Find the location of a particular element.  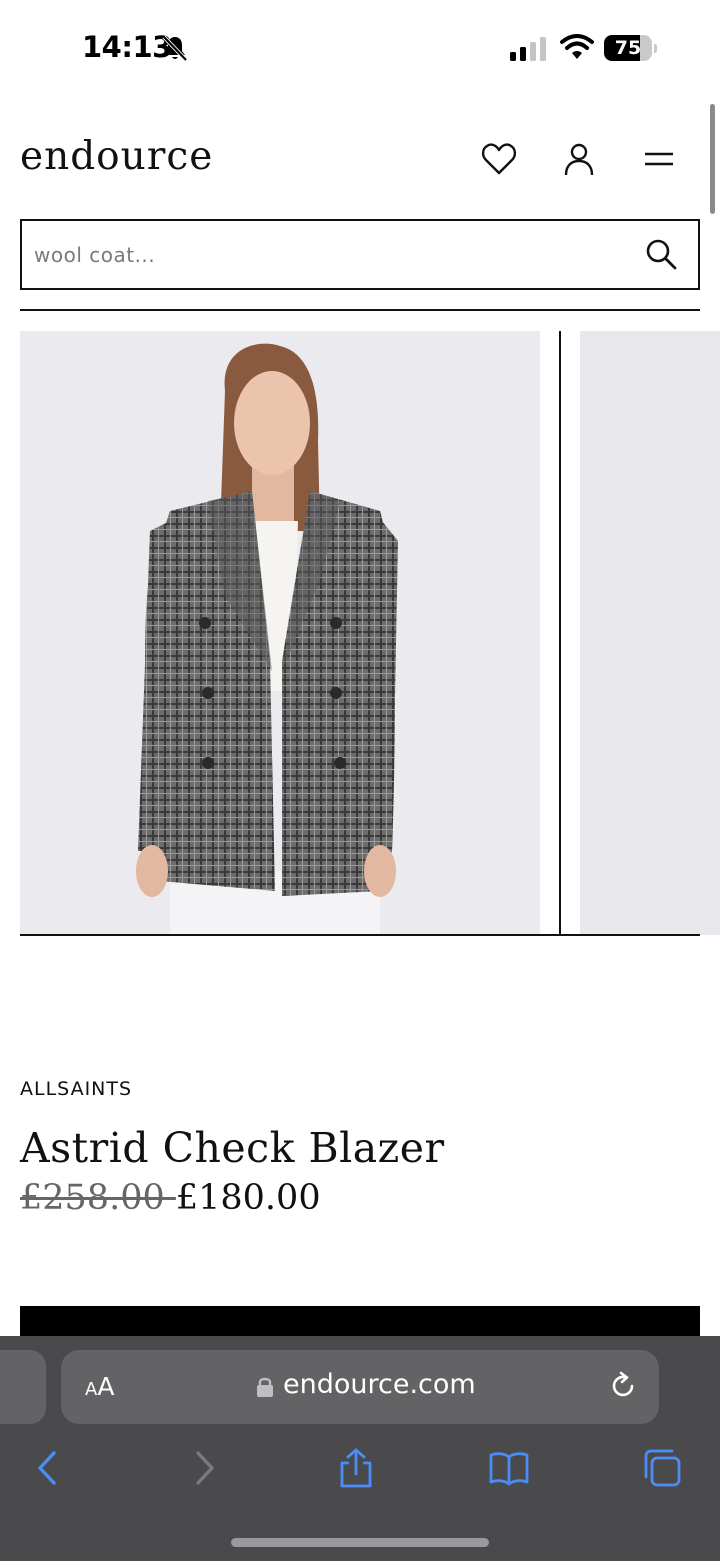

sale-price: £180.00 is located at coordinates (248, 1198).